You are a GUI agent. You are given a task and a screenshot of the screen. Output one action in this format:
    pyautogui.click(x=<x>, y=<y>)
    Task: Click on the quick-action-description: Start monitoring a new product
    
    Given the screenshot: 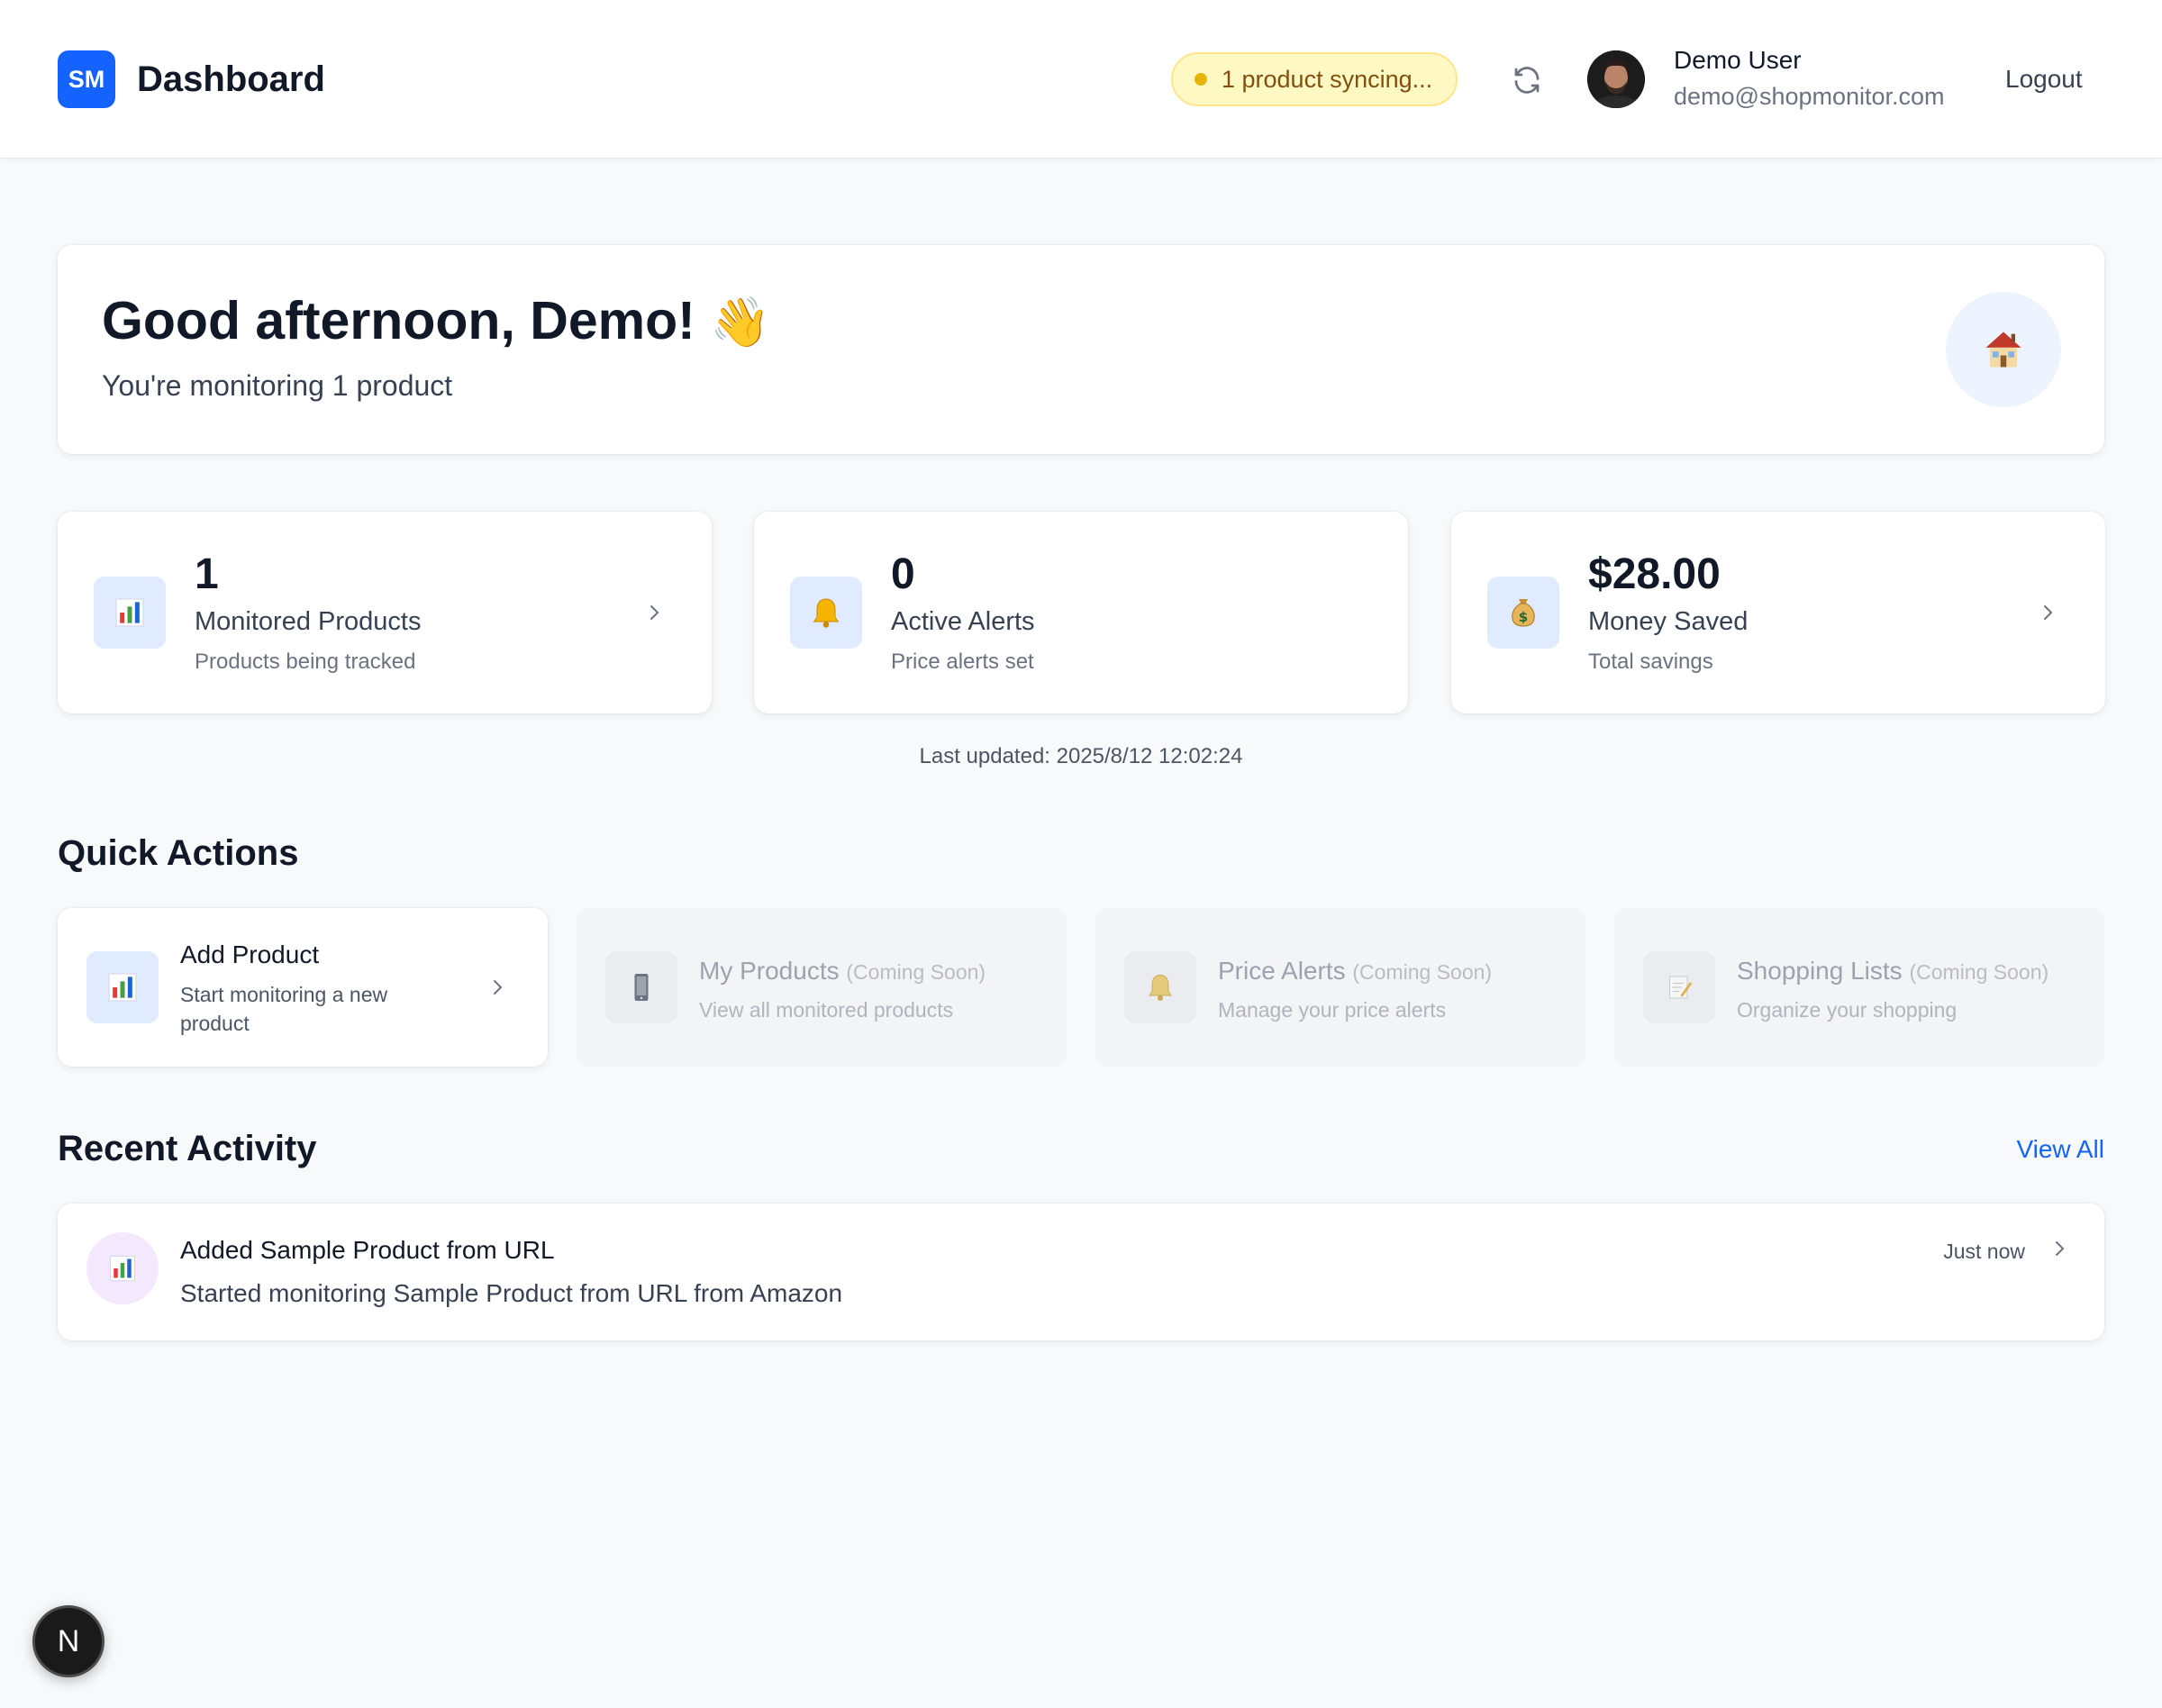 What is the action you would take?
    pyautogui.click(x=284, y=1009)
    